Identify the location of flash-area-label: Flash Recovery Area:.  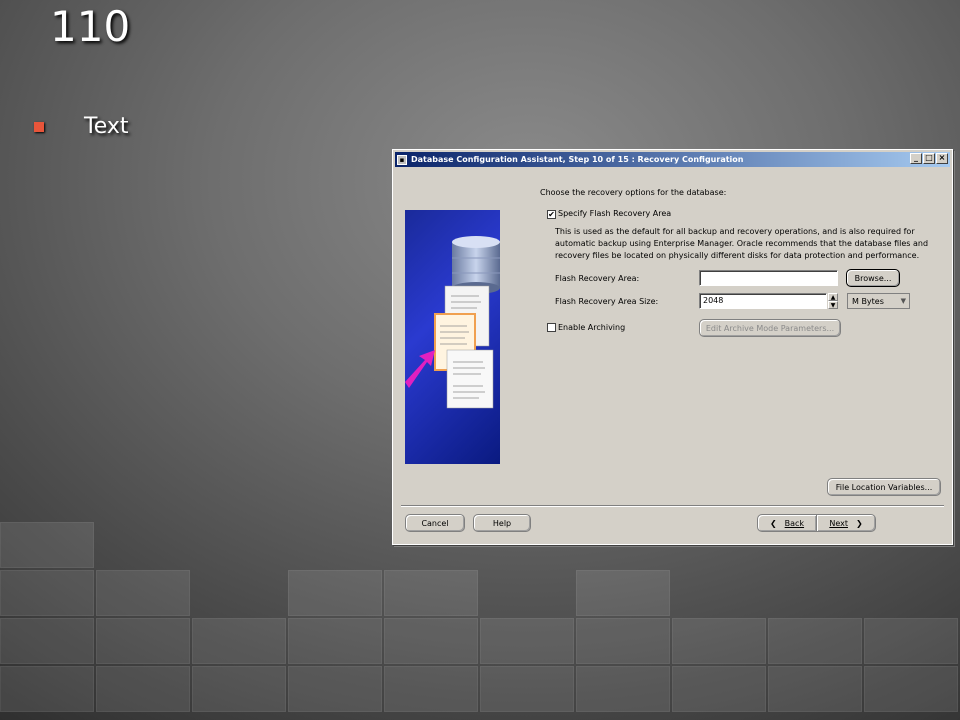
(597, 278).